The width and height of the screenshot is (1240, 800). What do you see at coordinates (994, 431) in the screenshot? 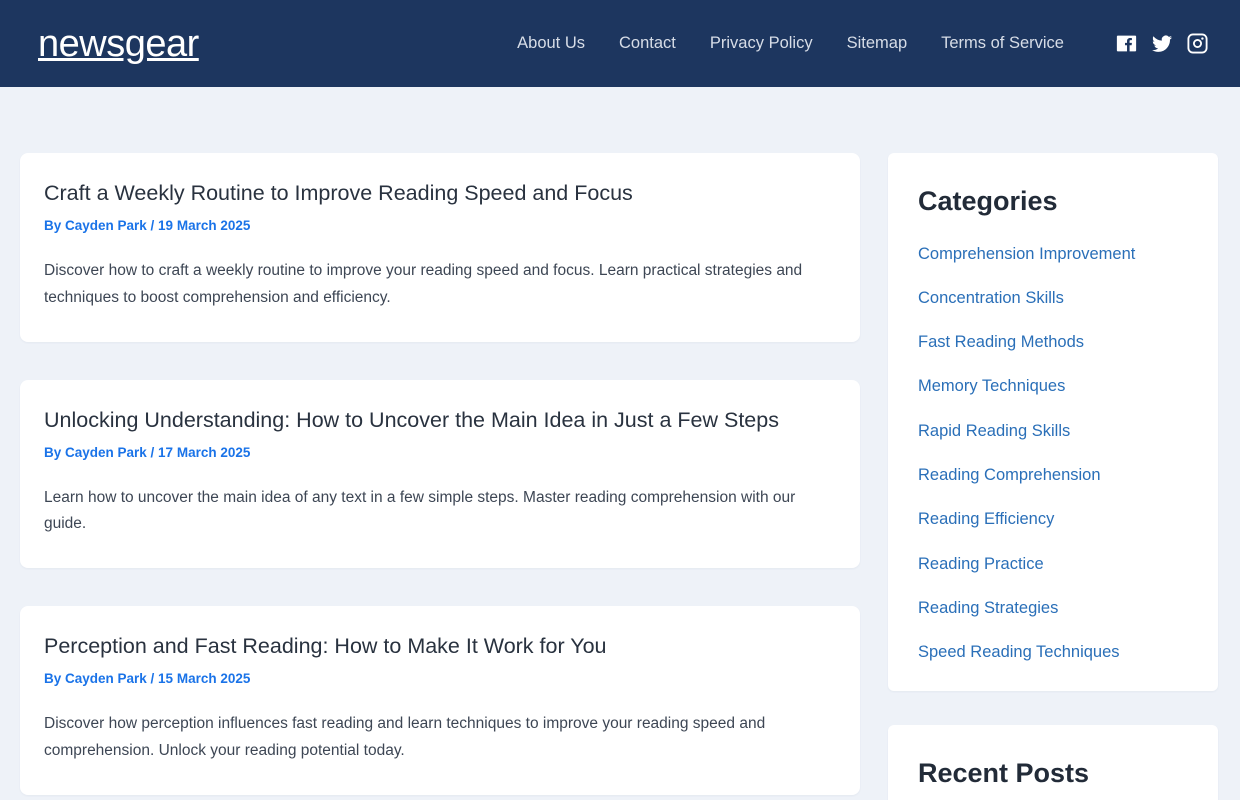
I see `category-link-rapid-reading-skills: Rapid Reading Skills` at bounding box center [994, 431].